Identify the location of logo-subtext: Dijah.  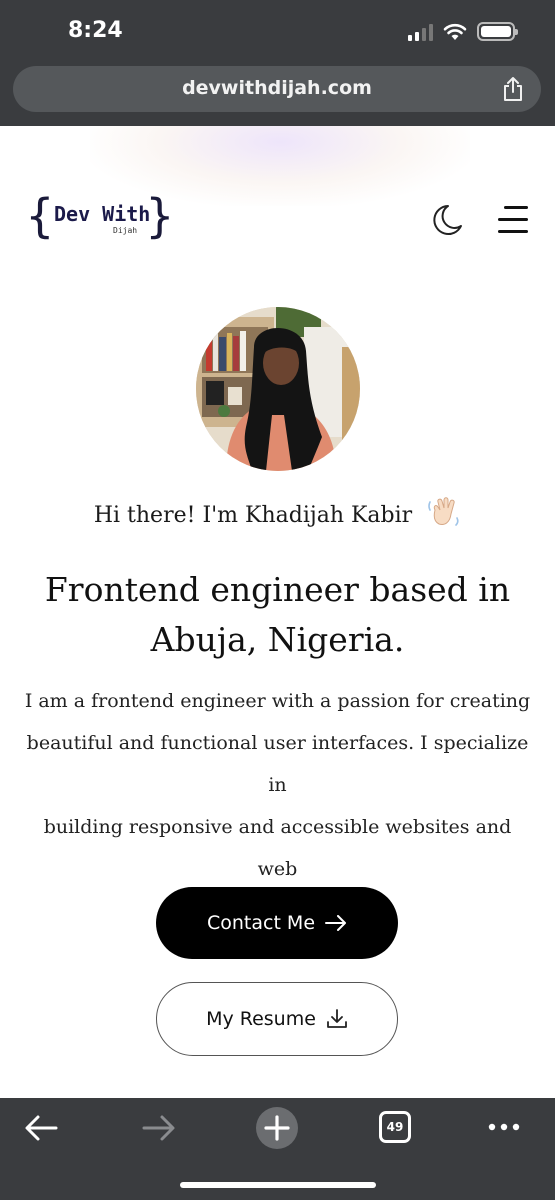
(125, 230).